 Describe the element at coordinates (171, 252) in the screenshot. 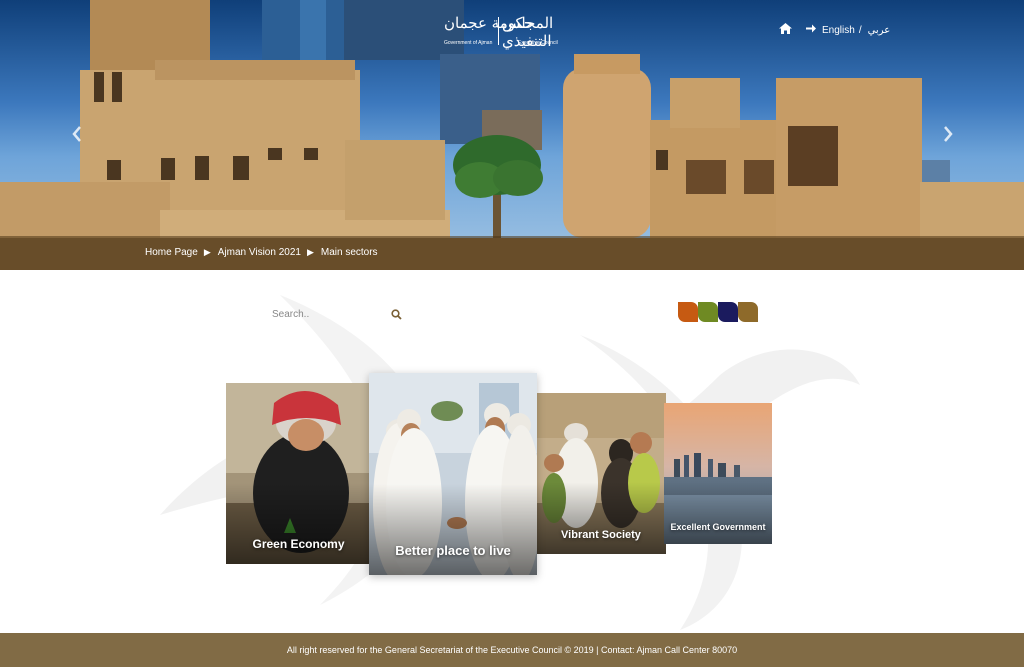

I see `breadcrumb-home: Home Page` at that location.